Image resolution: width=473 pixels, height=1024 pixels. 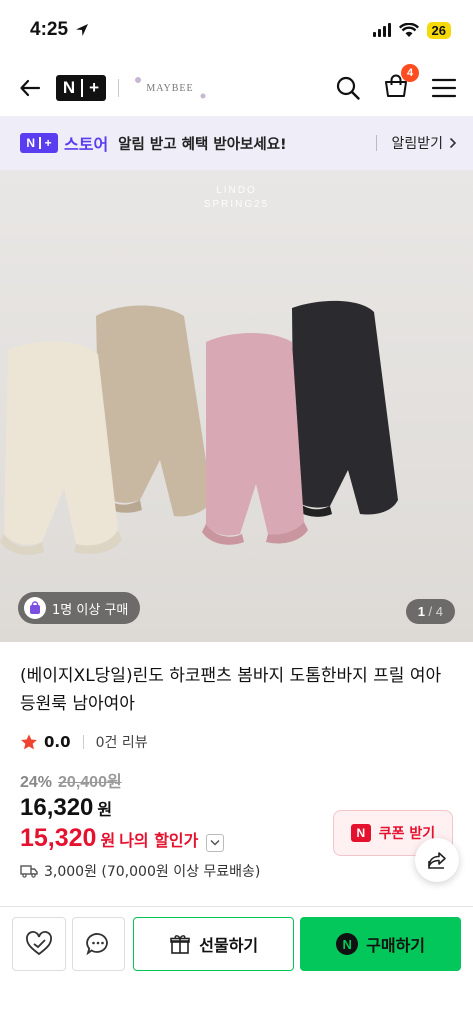 I want to click on status-indicators: 26, so click(x=411, y=30).